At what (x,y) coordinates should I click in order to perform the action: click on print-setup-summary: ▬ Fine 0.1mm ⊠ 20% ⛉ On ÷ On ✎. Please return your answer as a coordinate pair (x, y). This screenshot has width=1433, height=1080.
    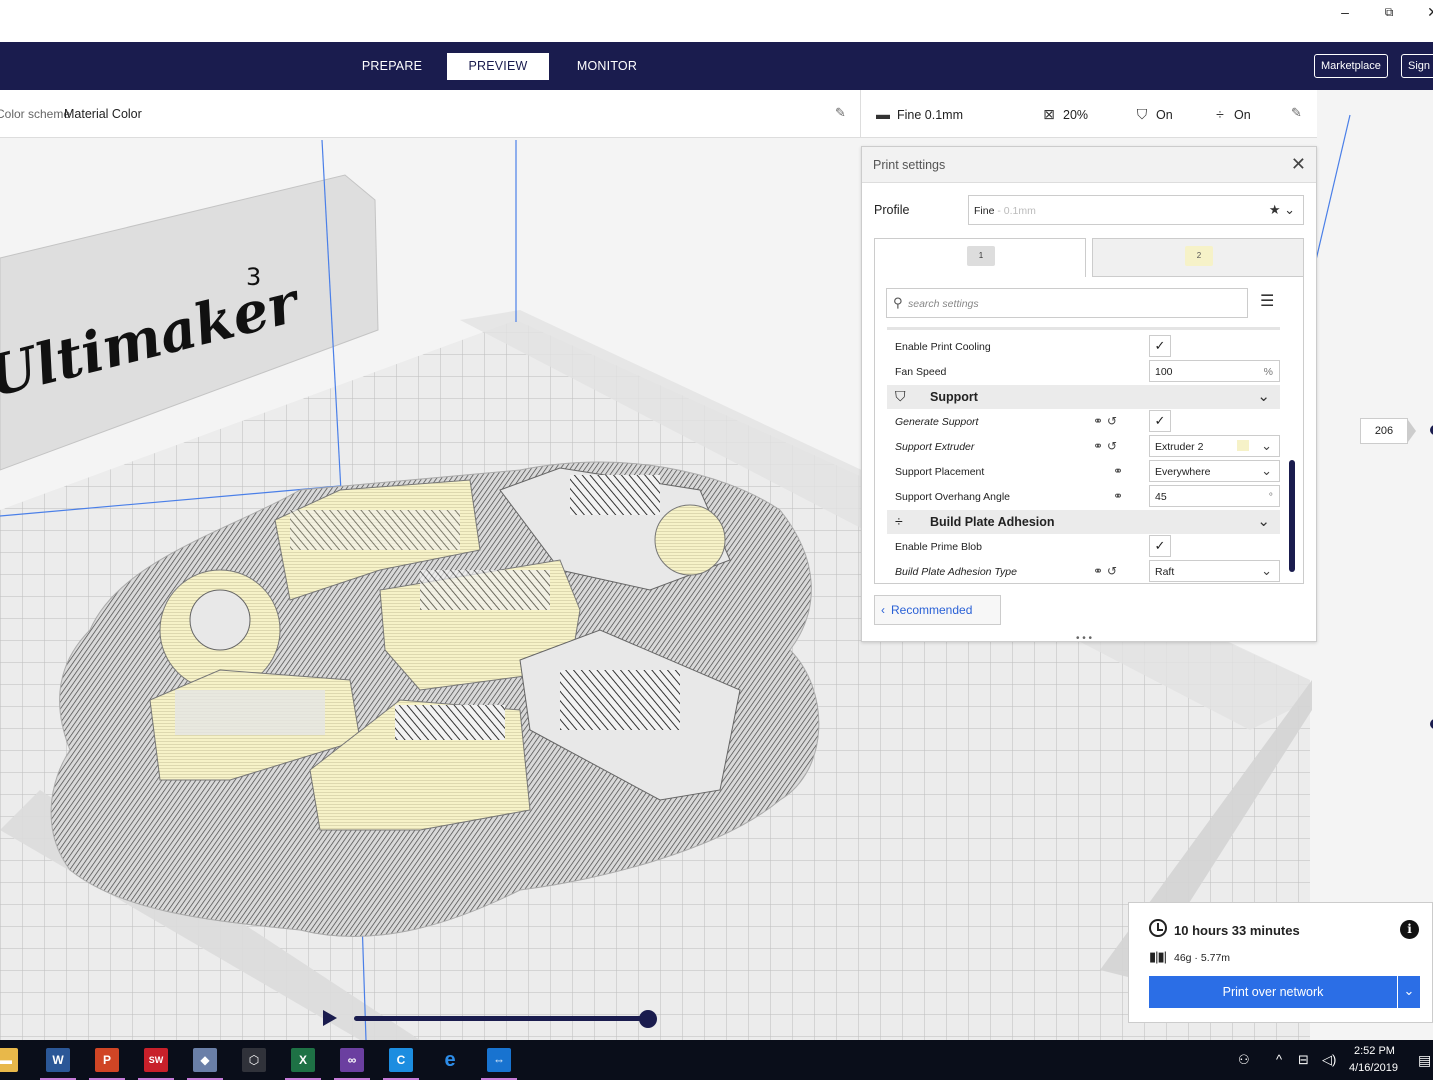
    Looking at the image, I should click on (1088, 114).